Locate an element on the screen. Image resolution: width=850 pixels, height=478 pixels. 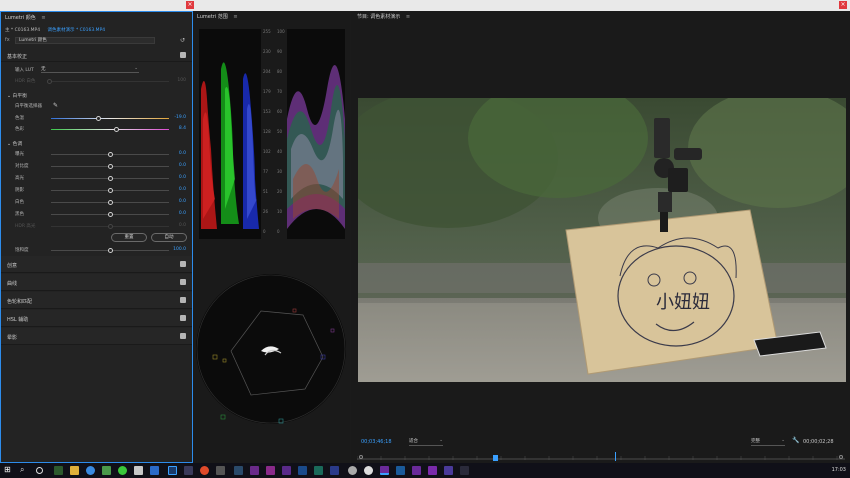
scrub-right-handle is located at coordinates (841, 457).